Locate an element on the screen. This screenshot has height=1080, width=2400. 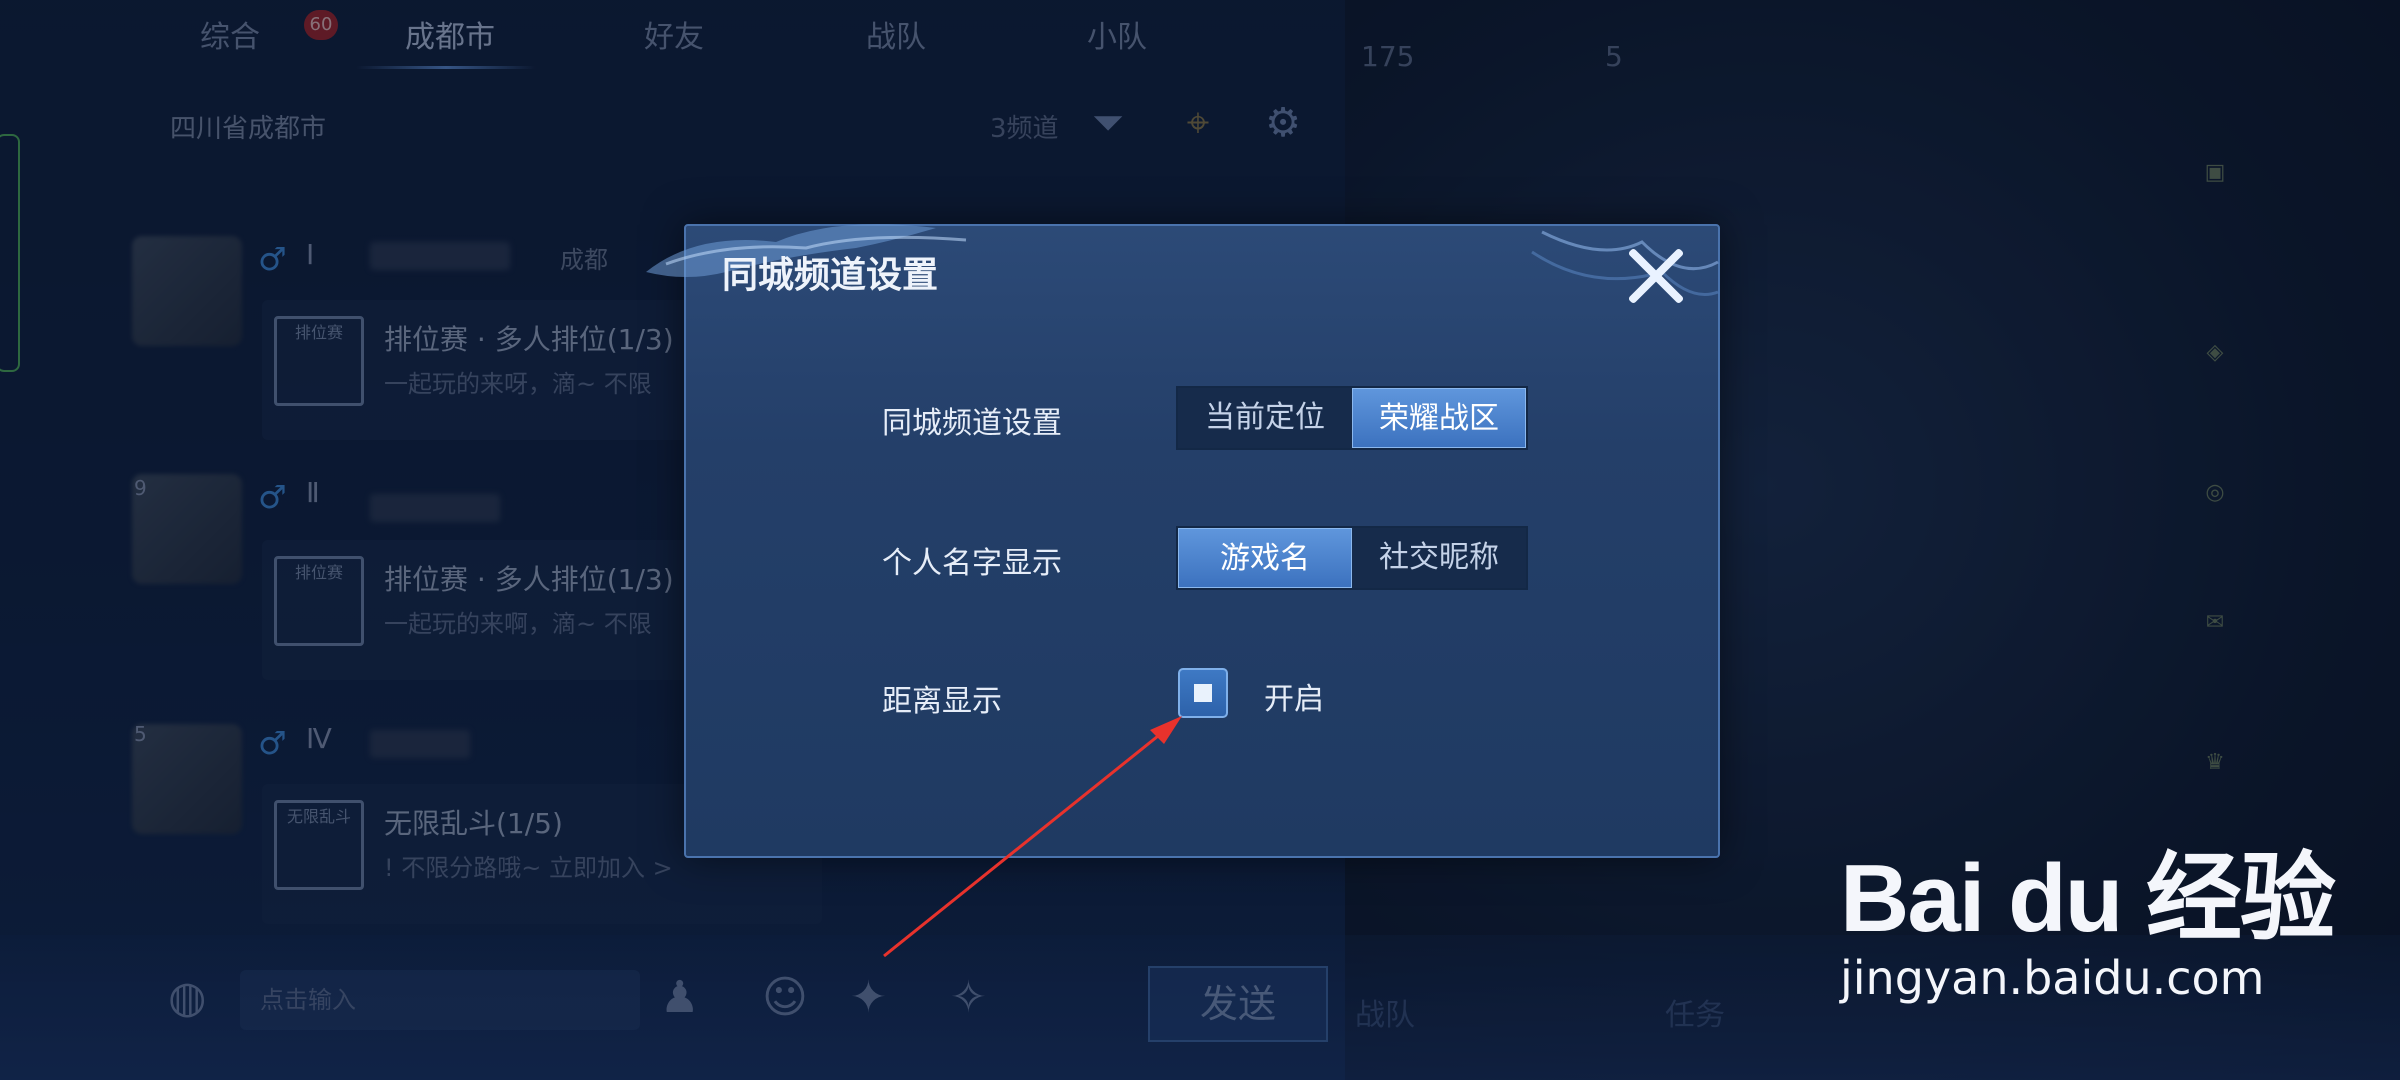
dialog-title: 同城频道设置 is located at coordinates (830, 275).